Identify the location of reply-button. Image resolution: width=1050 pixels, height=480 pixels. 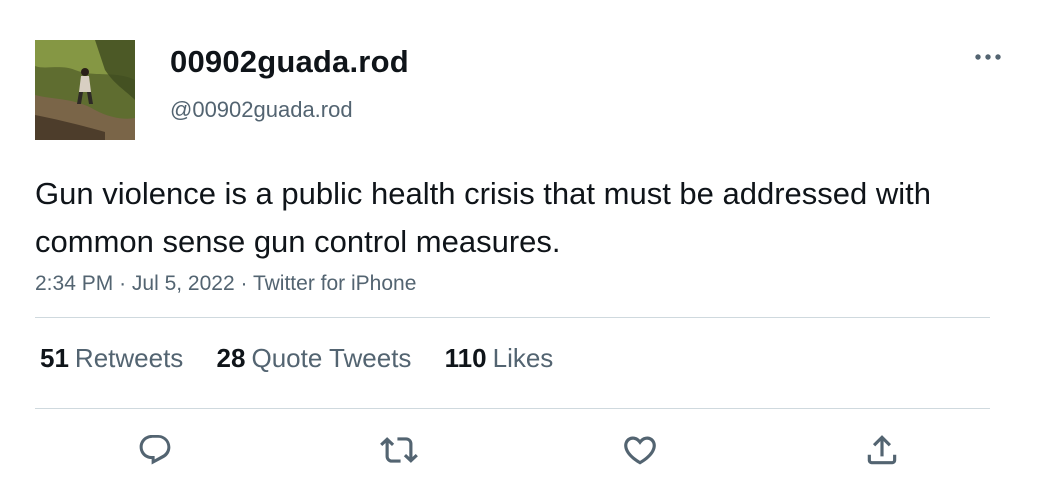
(155, 450).